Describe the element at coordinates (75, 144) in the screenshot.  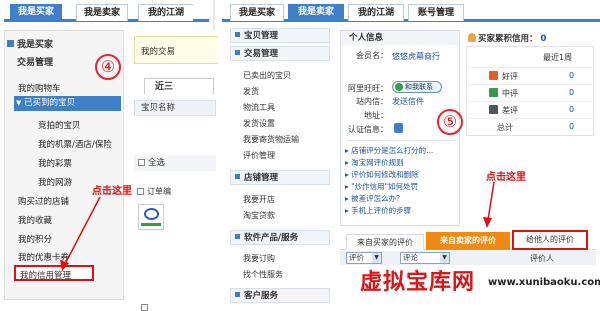
I see `nav-tickets: 我的机票/酒店/保险` at that location.